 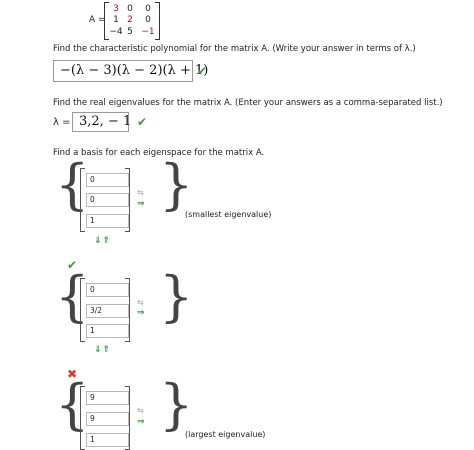 I want to click on matrix-cell: −1, so click(x=148, y=32).